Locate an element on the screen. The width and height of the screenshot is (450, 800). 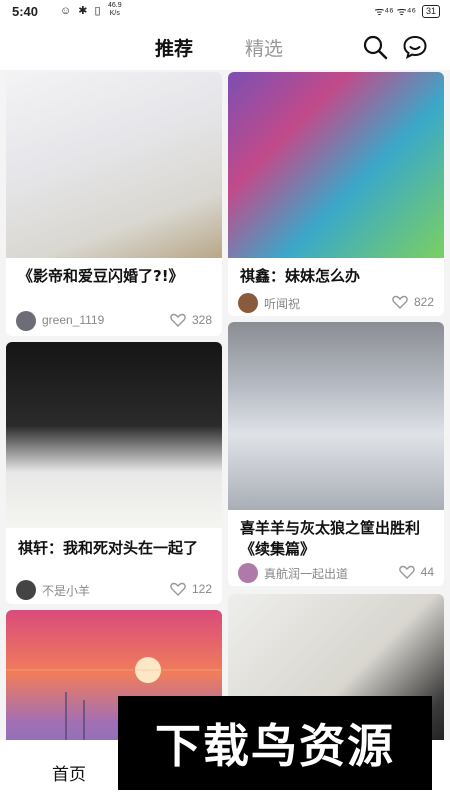
tab-featured: 精选 is located at coordinates (264, 47).